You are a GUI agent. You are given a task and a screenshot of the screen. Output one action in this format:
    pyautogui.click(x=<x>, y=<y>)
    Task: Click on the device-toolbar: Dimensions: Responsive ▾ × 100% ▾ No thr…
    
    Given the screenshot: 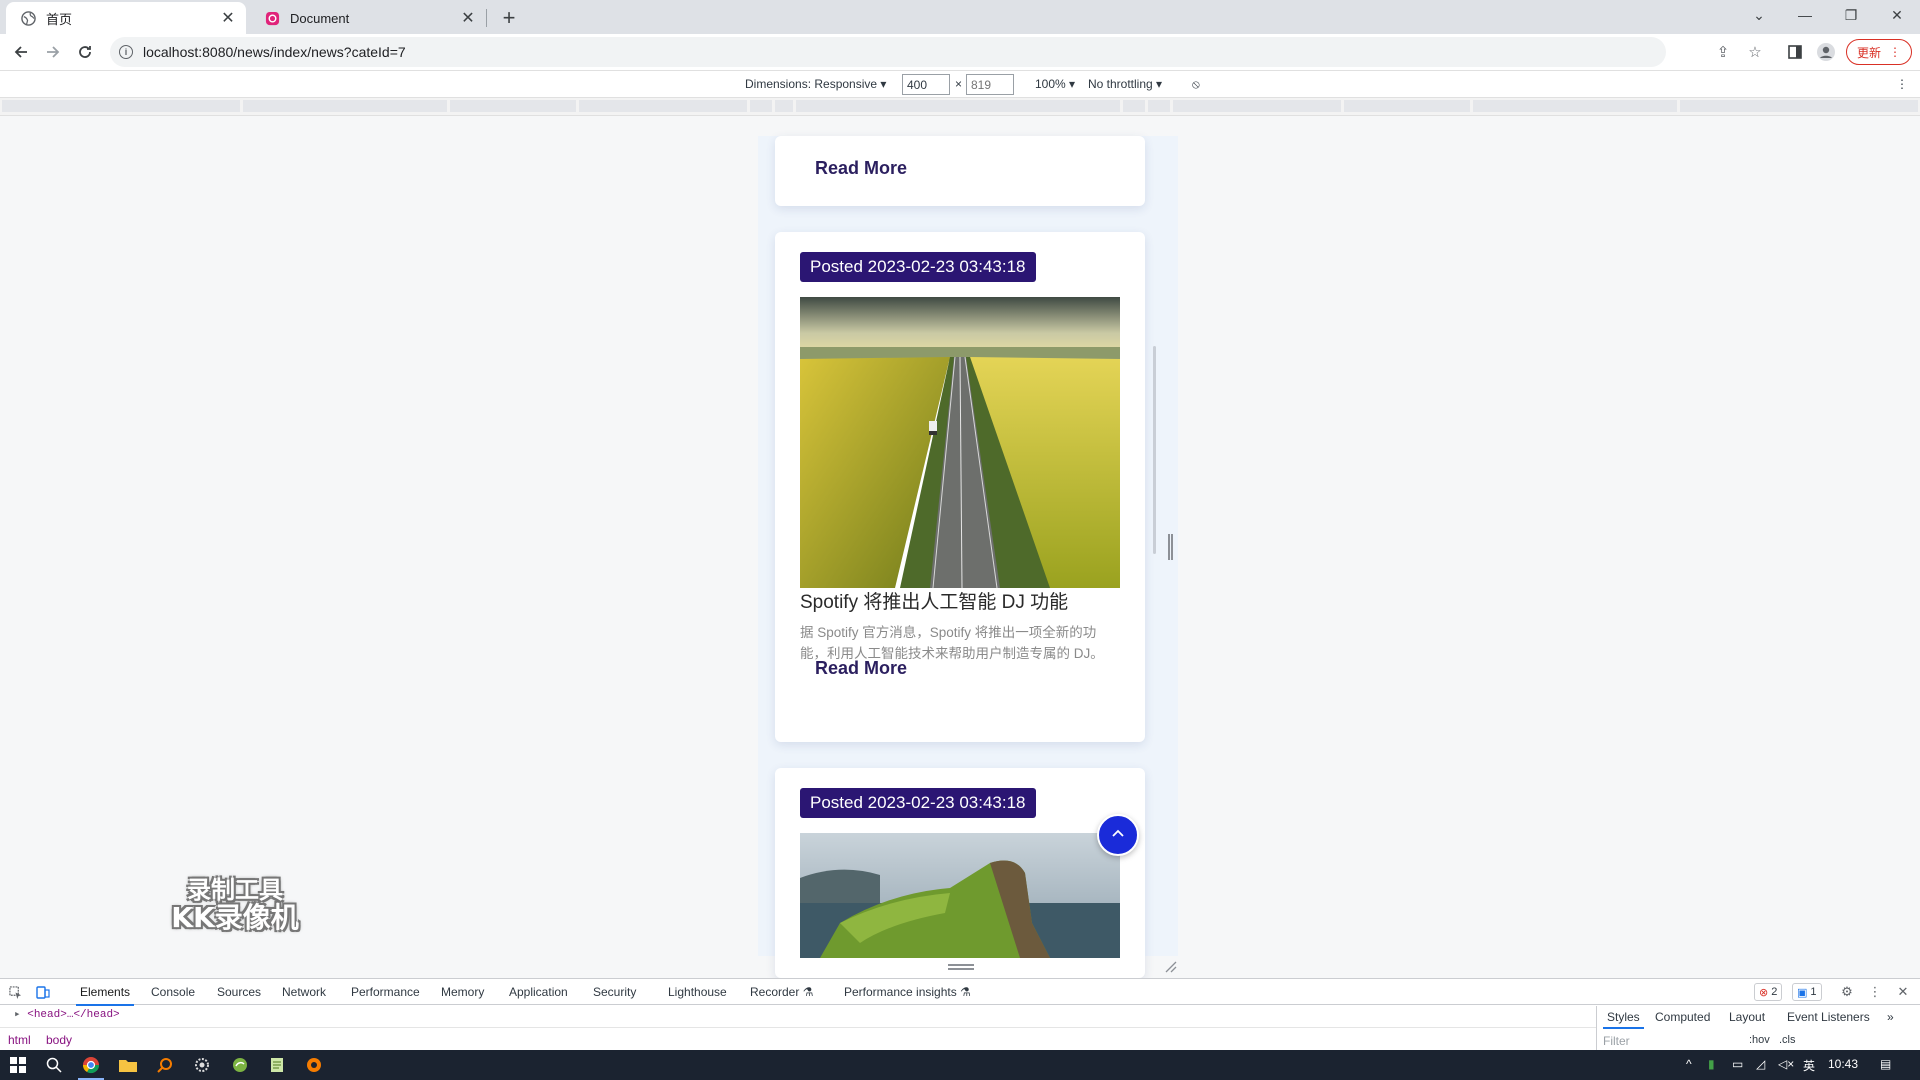 What is the action you would take?
    pyautogui.click(x=960, y=84)
    